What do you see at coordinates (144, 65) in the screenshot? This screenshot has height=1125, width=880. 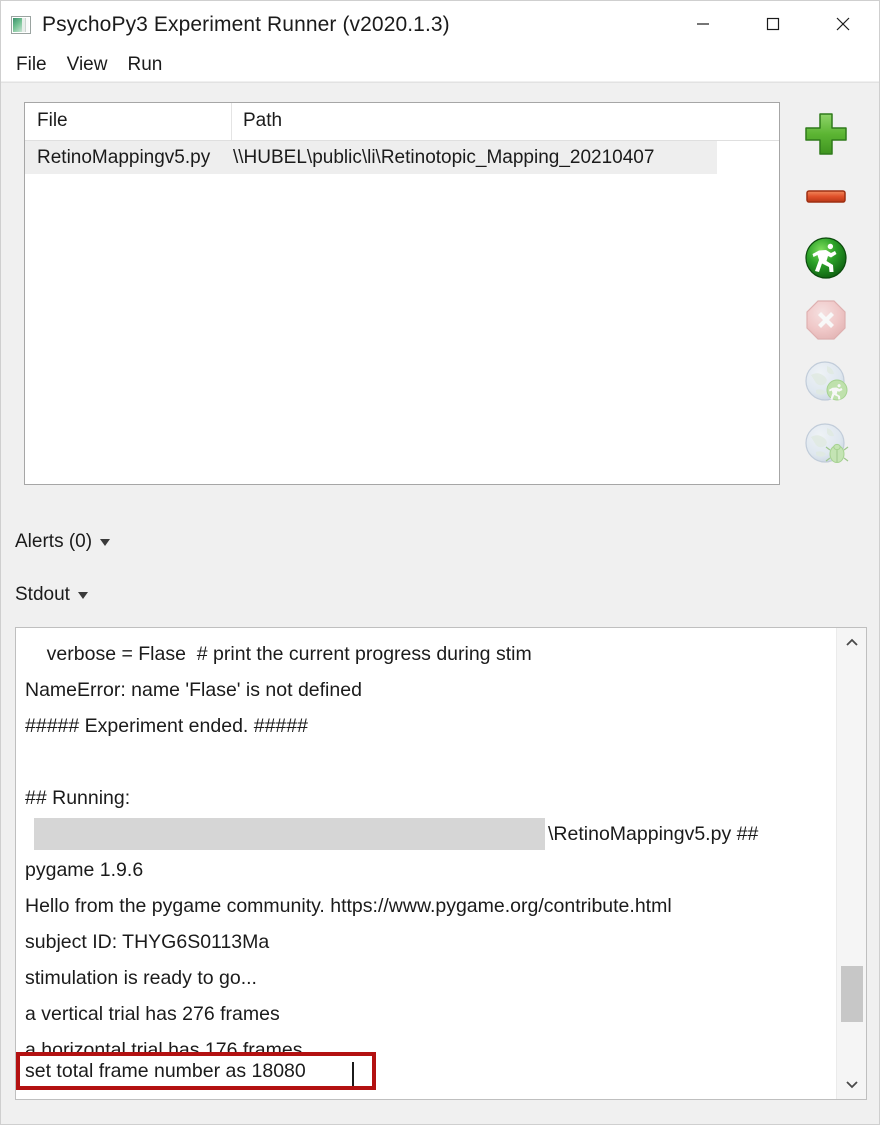 I see `menu-item-run: Run` at bounding box center [144, 65].